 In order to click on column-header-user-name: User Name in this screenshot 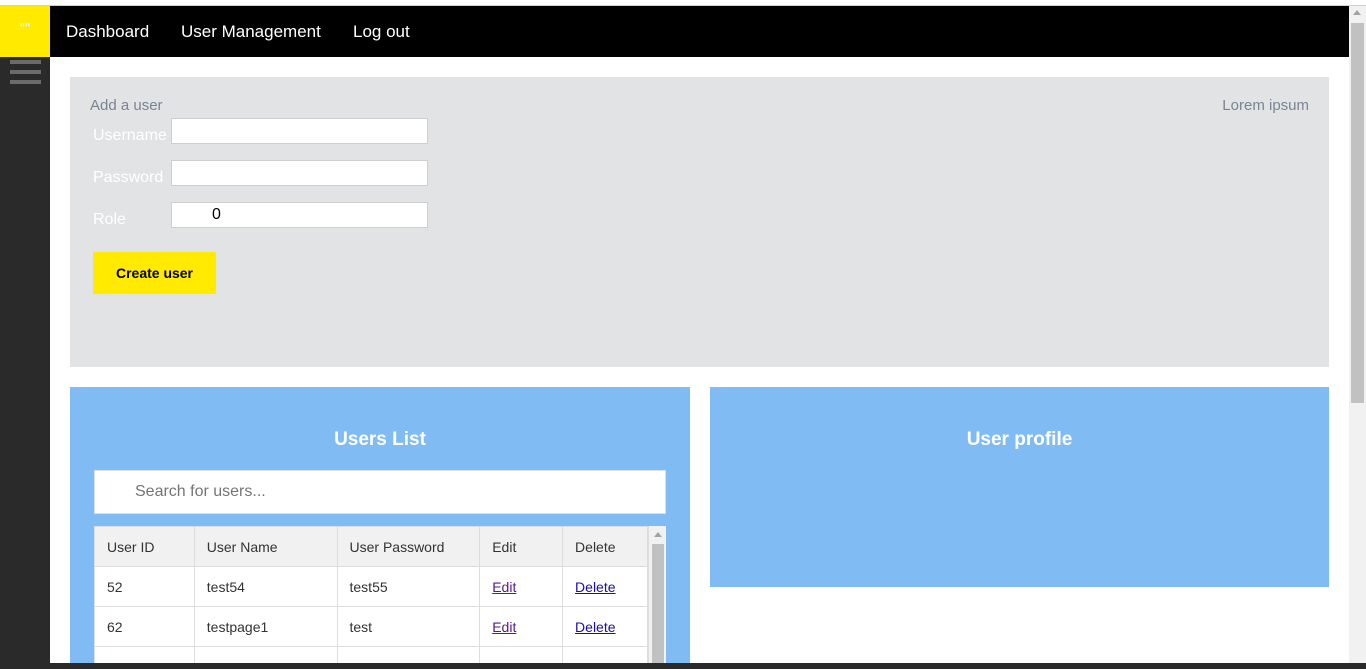, I will do `click(265, 546)`.